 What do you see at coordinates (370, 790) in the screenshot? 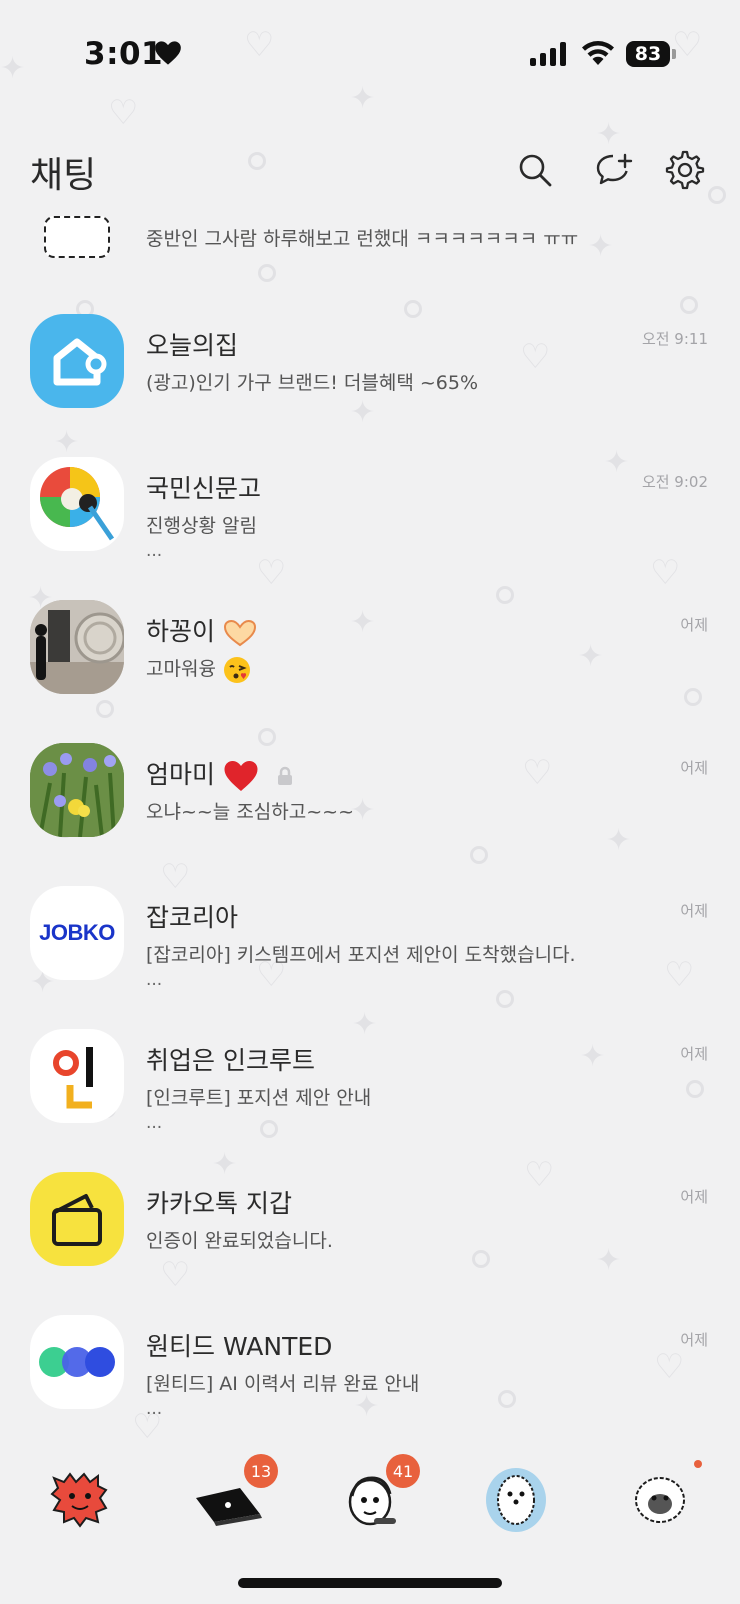
I see `chat-row: 엄마미 오냐~~늘 조심하고~~~ 어제` at bounding box center [370, 790].